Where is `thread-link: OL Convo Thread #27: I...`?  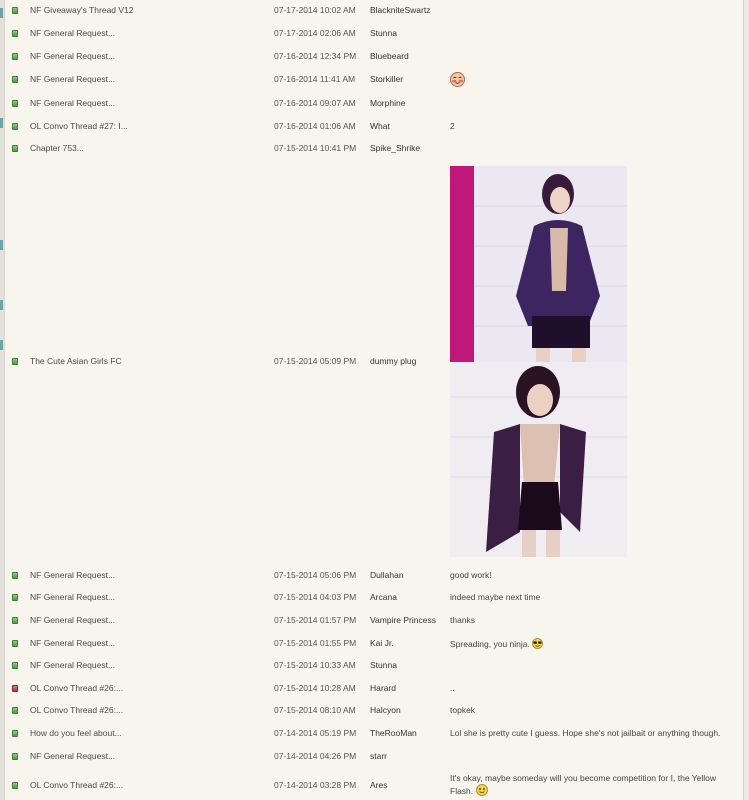 thread-link: OL Convo Thread #27: I... is located at coordinates (79, 126).